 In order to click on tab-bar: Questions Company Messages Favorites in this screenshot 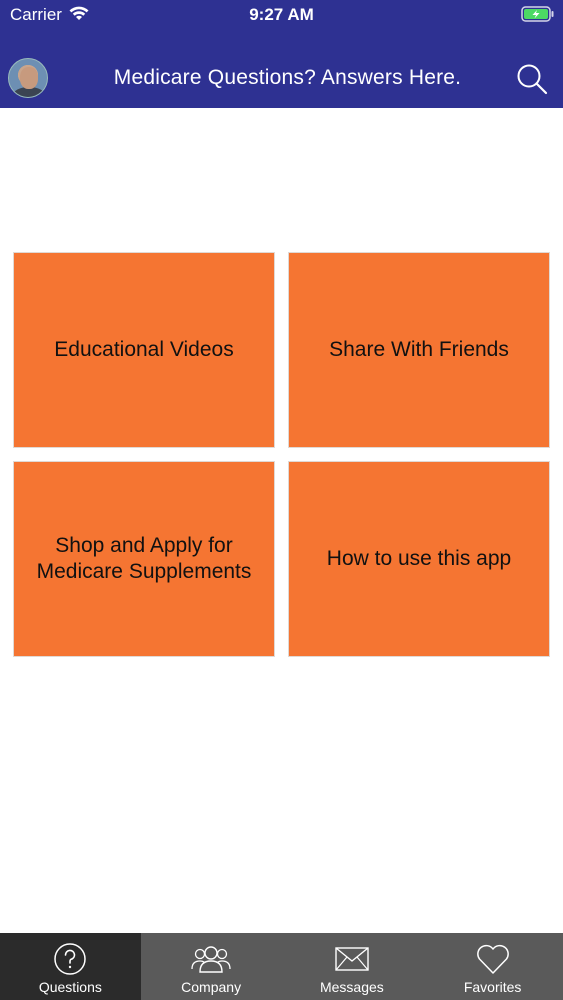, I will do `click(281, 966)`.